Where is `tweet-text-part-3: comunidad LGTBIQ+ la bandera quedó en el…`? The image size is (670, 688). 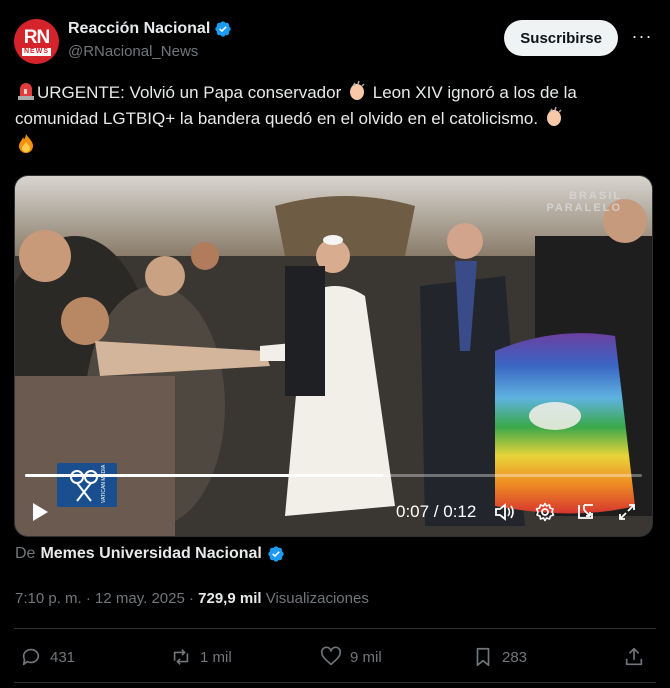 tweet-text-part-3: comunidad LGTBIQ+ la bandera quedó en el… is located at coordinates (277, 118).